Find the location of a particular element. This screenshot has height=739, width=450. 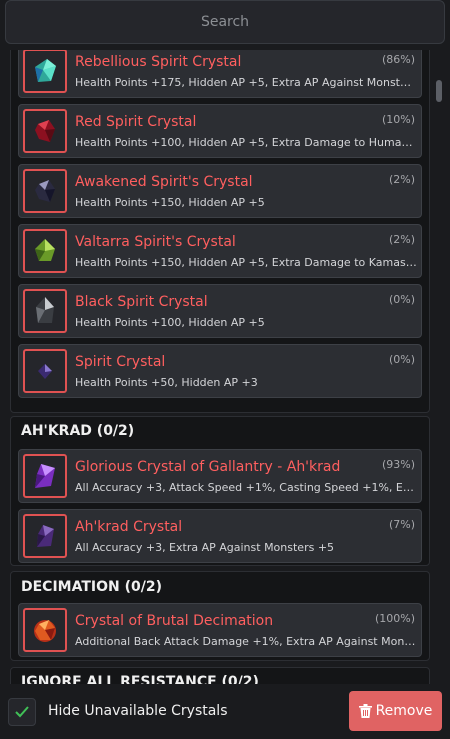

scrollbar-thumb is located at coordinates (439, 91).